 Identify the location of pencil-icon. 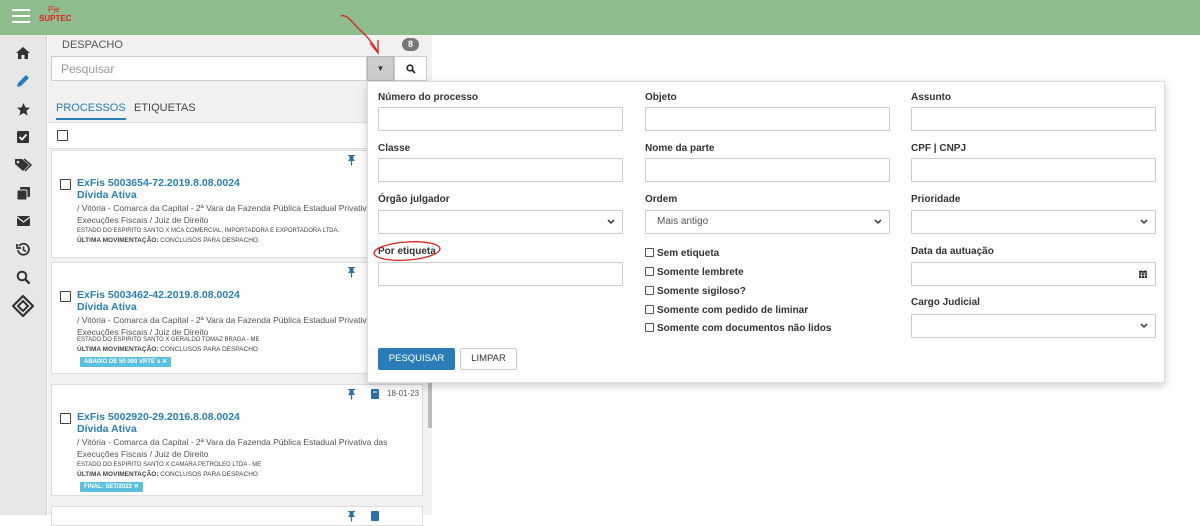
(23, 81).